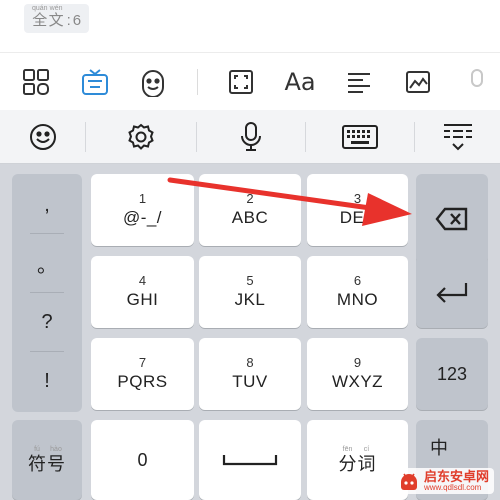 The height and width of the screenshot is (500, 500). I want to click on number-switch-key: 123, so click(452, 374).